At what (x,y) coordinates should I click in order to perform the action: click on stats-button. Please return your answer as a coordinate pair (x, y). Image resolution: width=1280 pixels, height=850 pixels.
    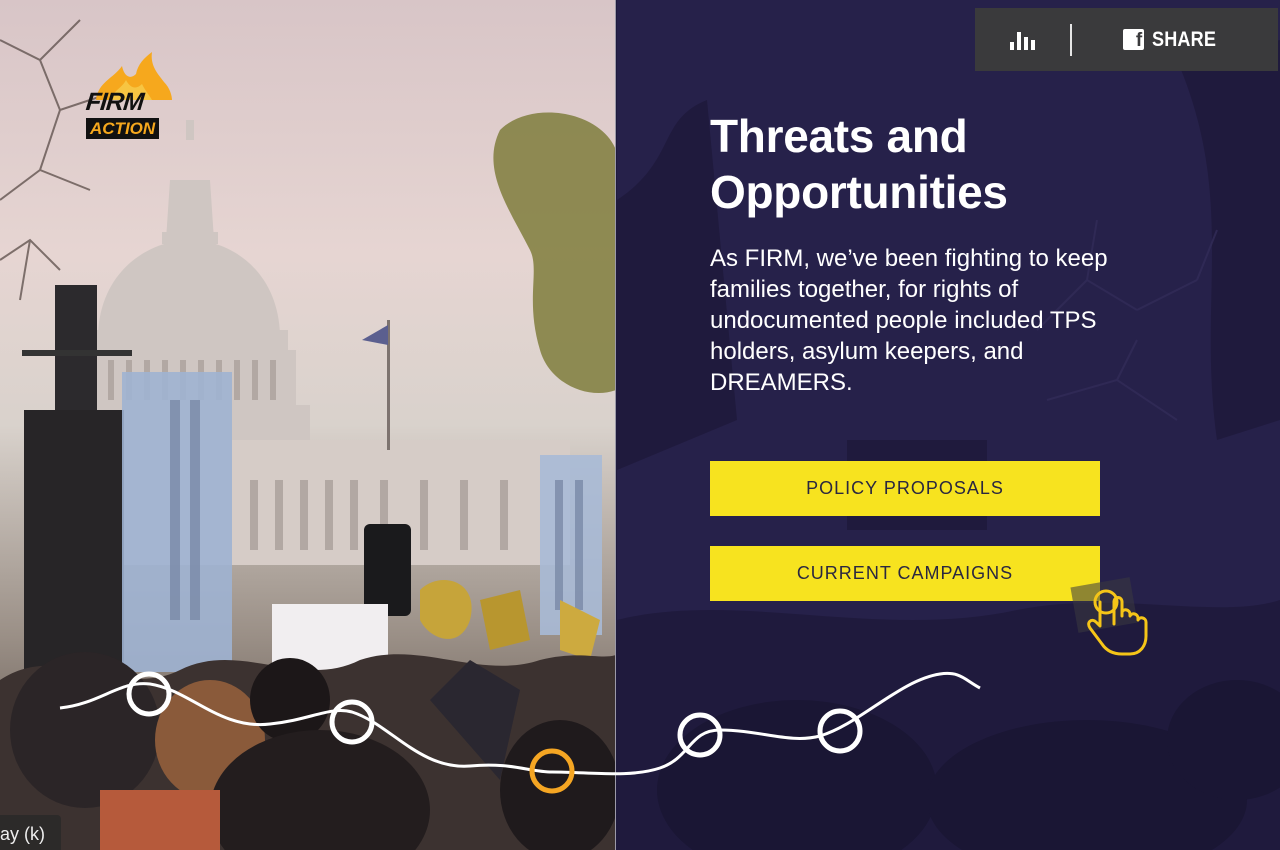
    Looking at the image, I should click on (1022, 39).